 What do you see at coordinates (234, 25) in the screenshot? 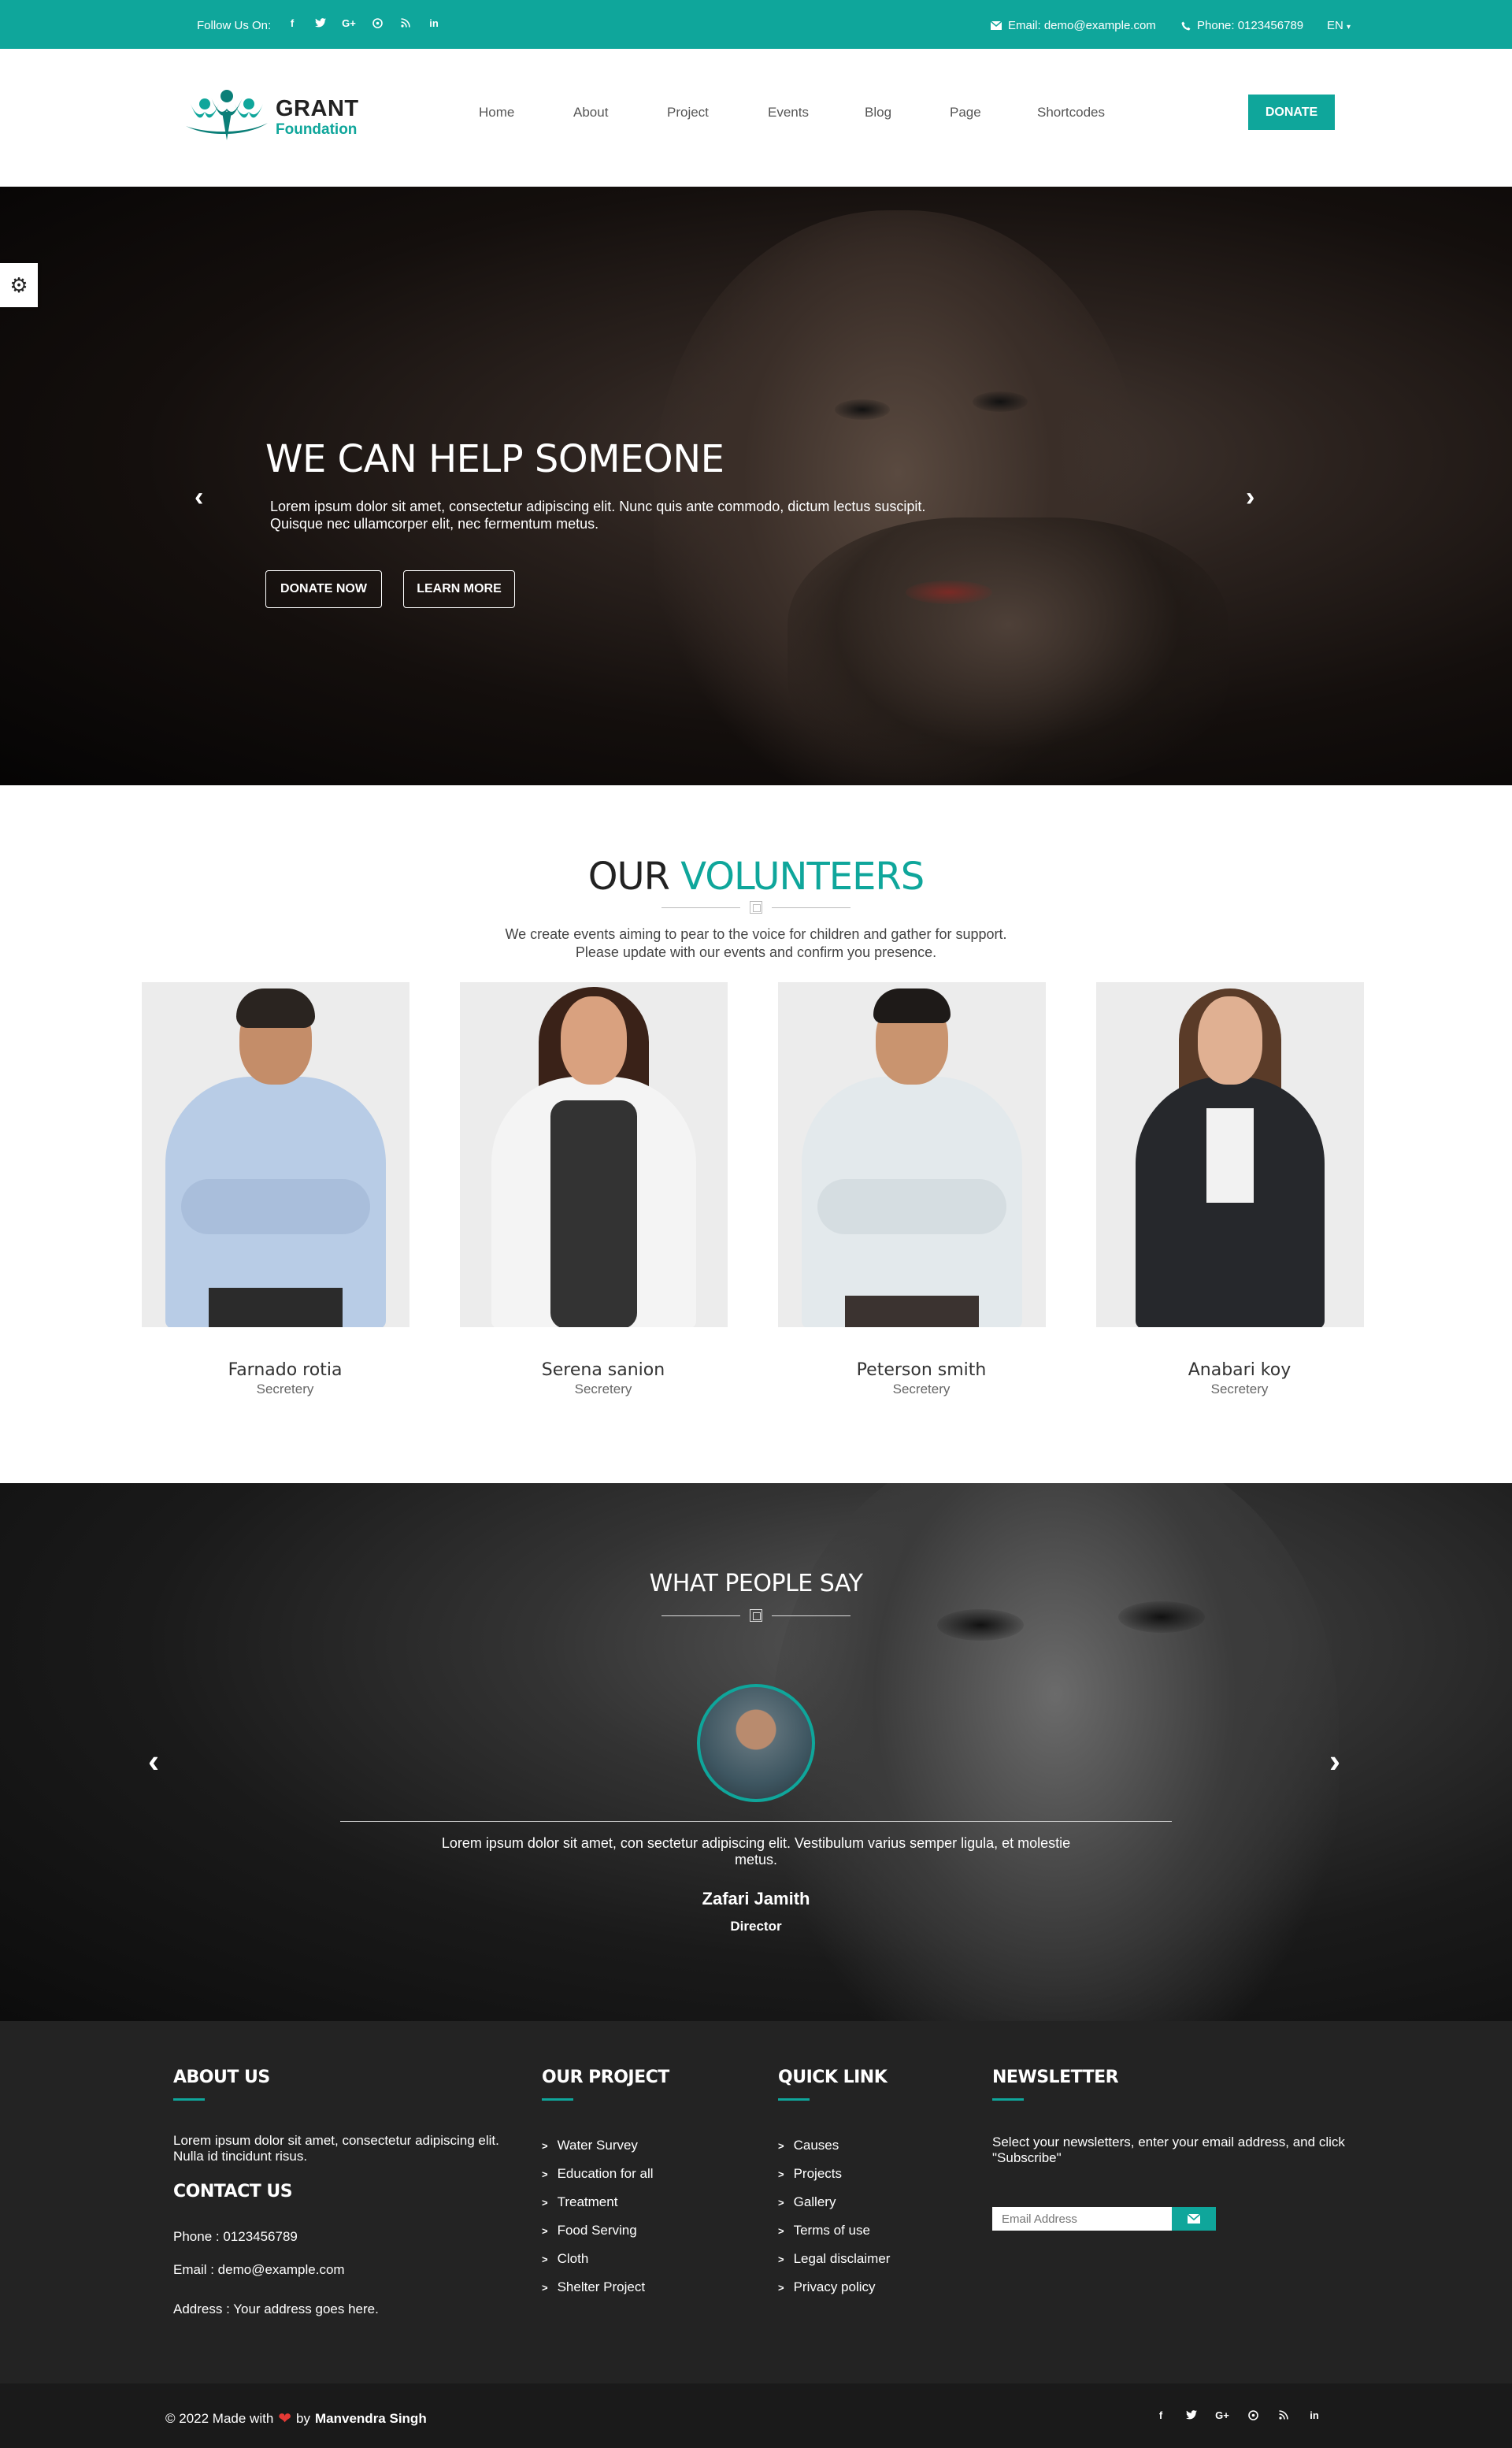
I see `follow-us-label: Follow Us On:` at bounding box center [234, 25].